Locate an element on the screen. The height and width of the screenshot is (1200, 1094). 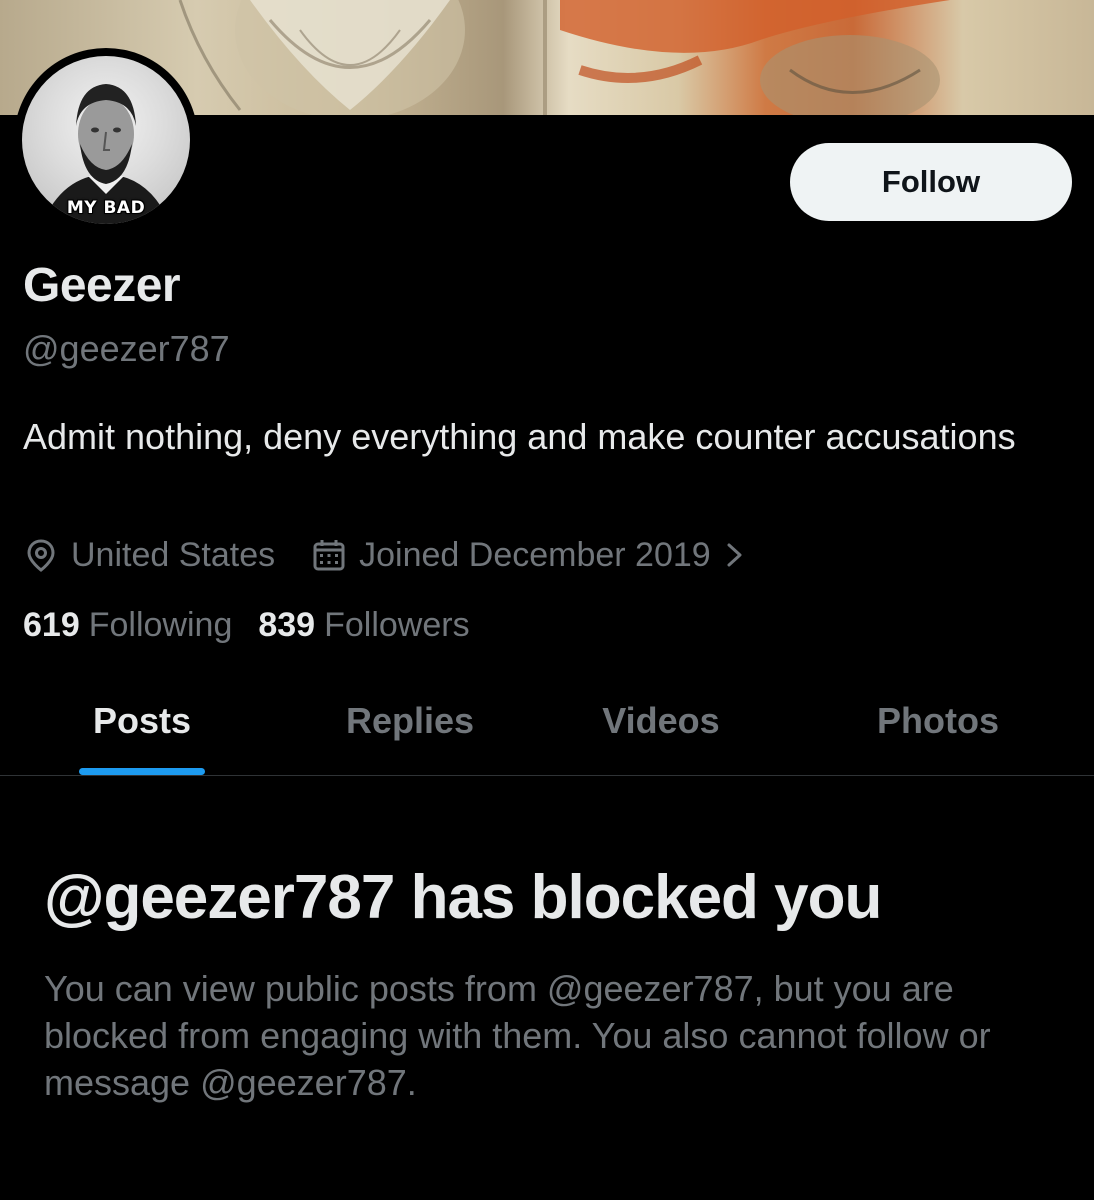
display-name: Geezer is located at coordinates (102, 285).